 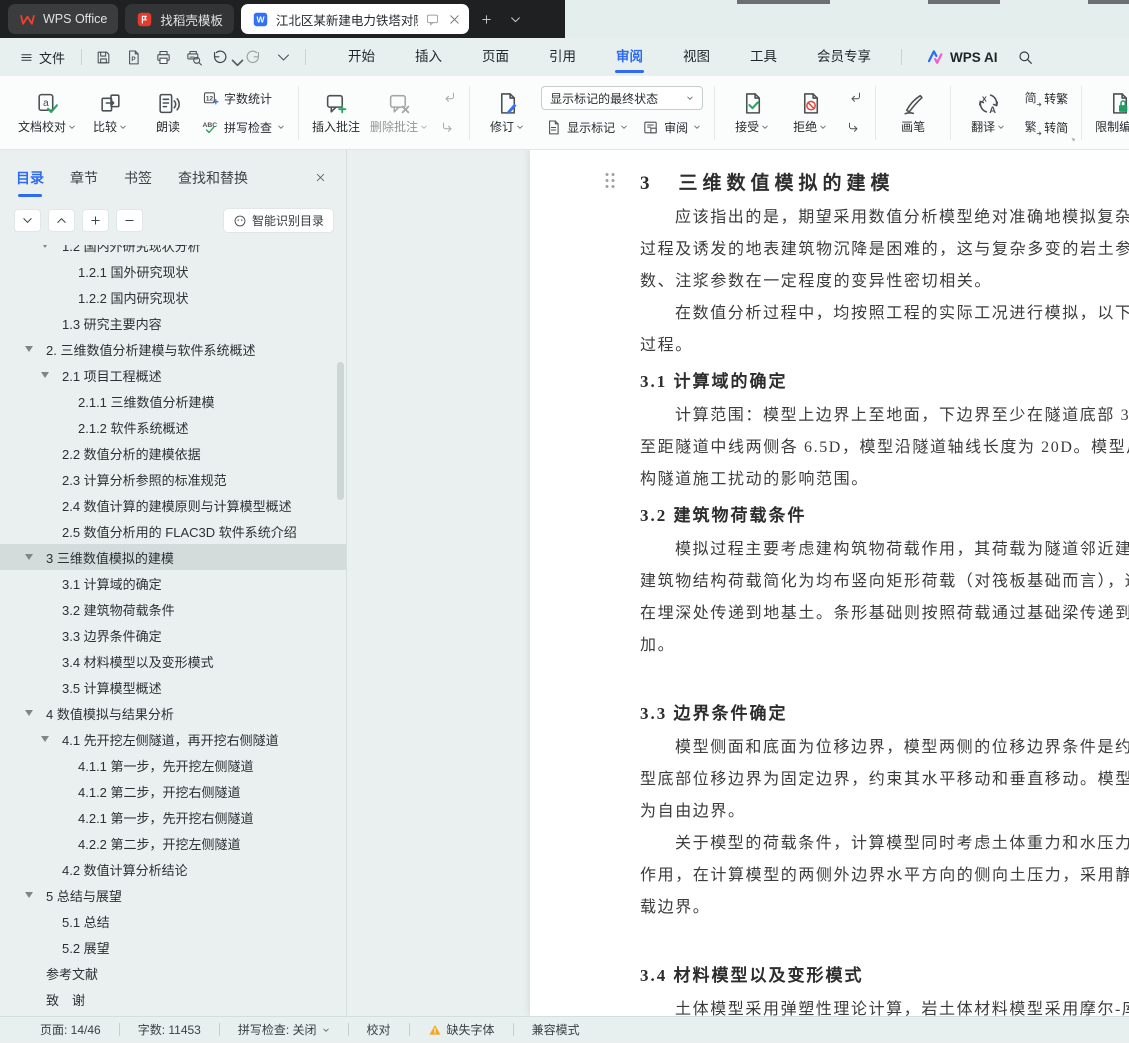 I want to click on toc-item: 2.4 数值计算的建模原则与计算模型概述, so click(x=173, y=505).